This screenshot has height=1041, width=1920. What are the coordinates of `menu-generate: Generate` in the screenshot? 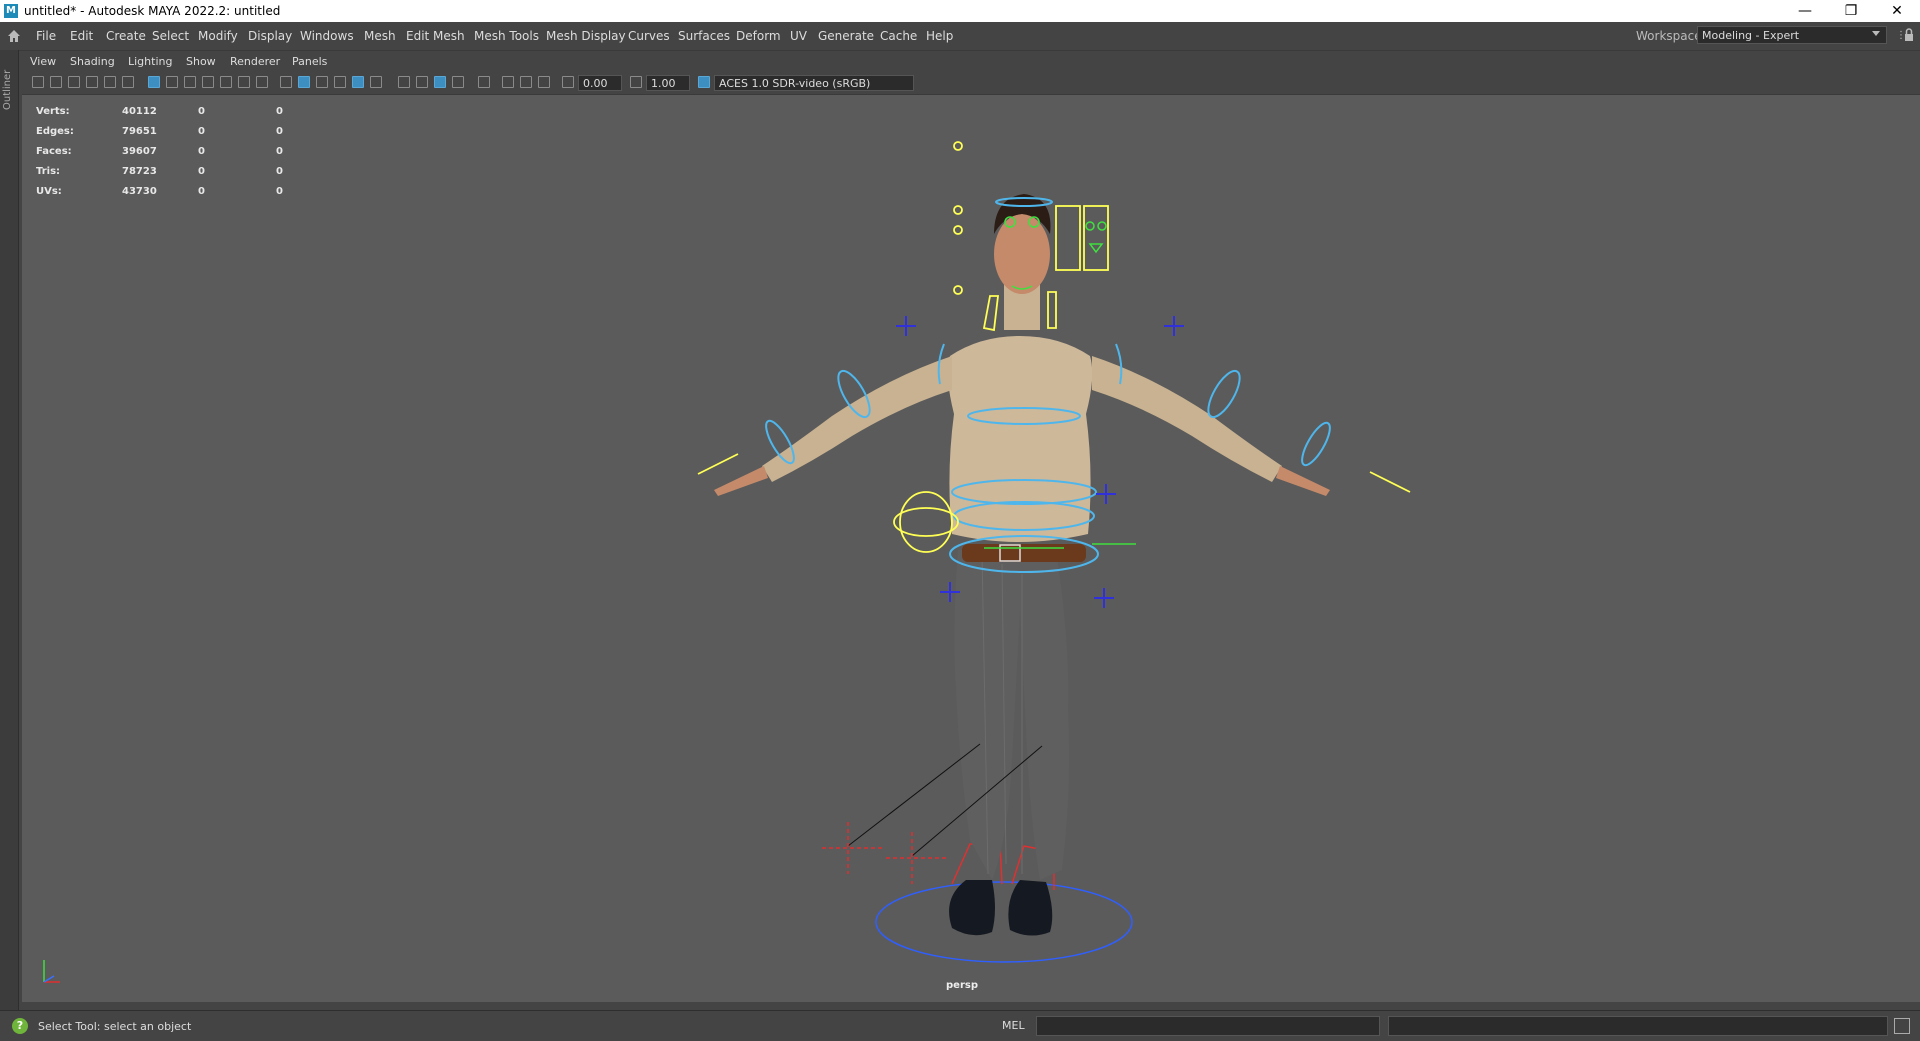 It's located at (846, 36).